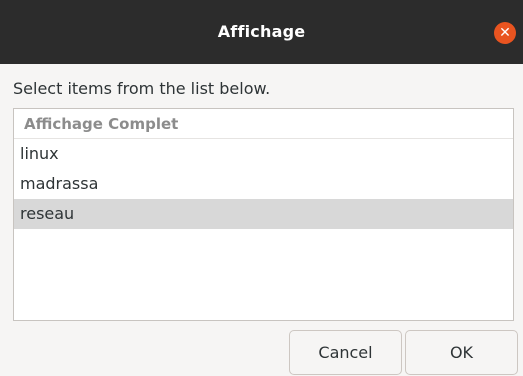  What do you see at coordinates (345, 352) in the screenshot?
I see `cancel-button: Cancel` at bounding box center [345, 352].